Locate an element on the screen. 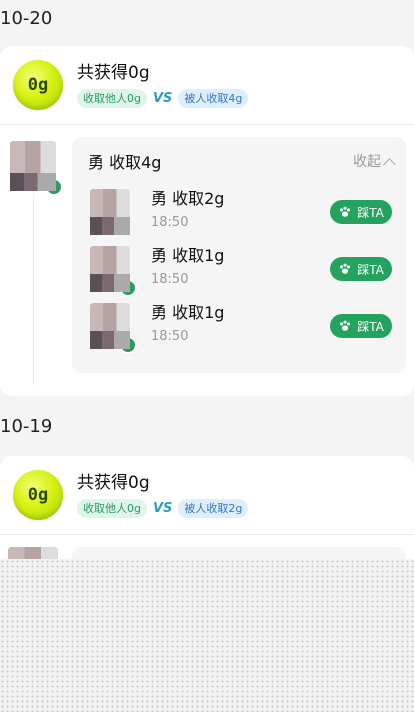 This screenshot has width=414, height=712. item-title: 勇 收取2g is located at coordinates (188, 198).